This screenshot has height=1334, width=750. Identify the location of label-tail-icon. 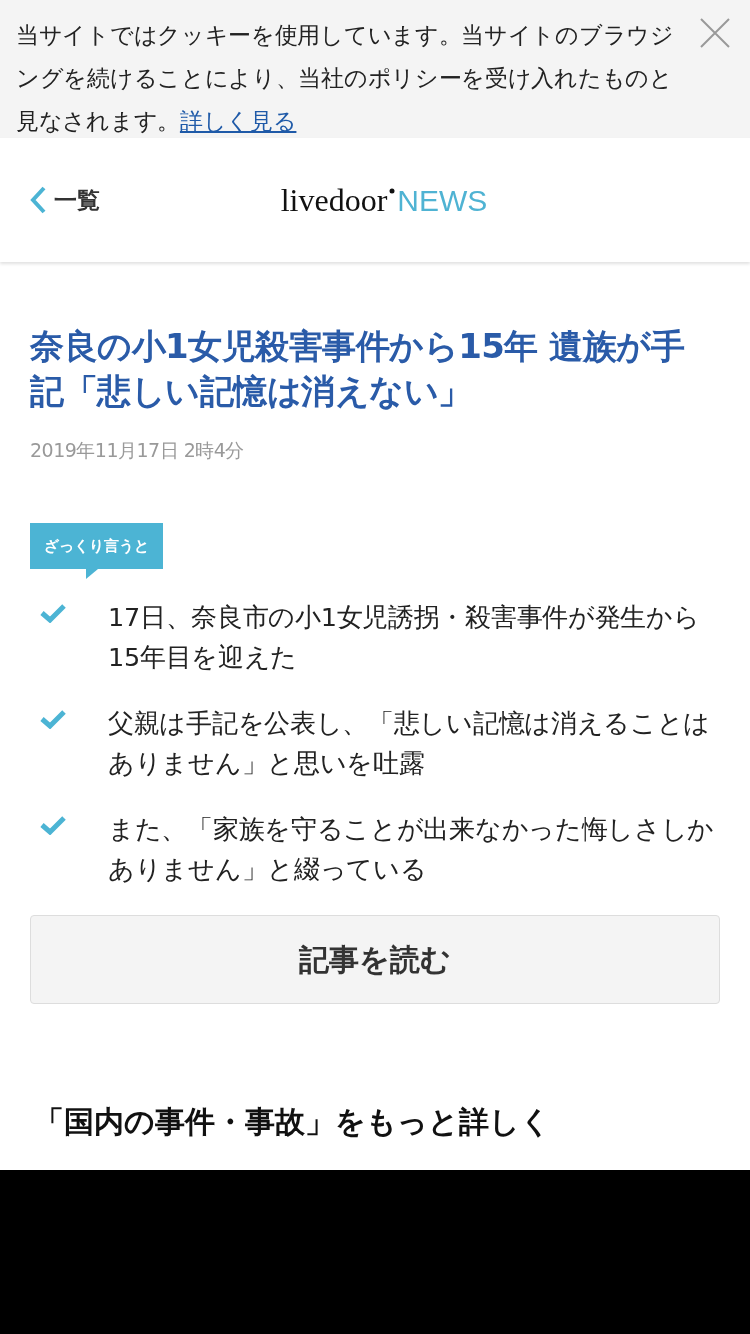
(92, 574).